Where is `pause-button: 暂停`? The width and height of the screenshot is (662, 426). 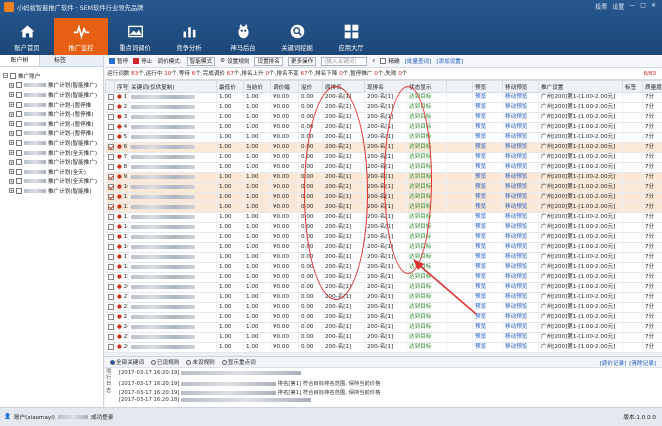 pause-button: 暂停 is located at coordinates (118, 61).